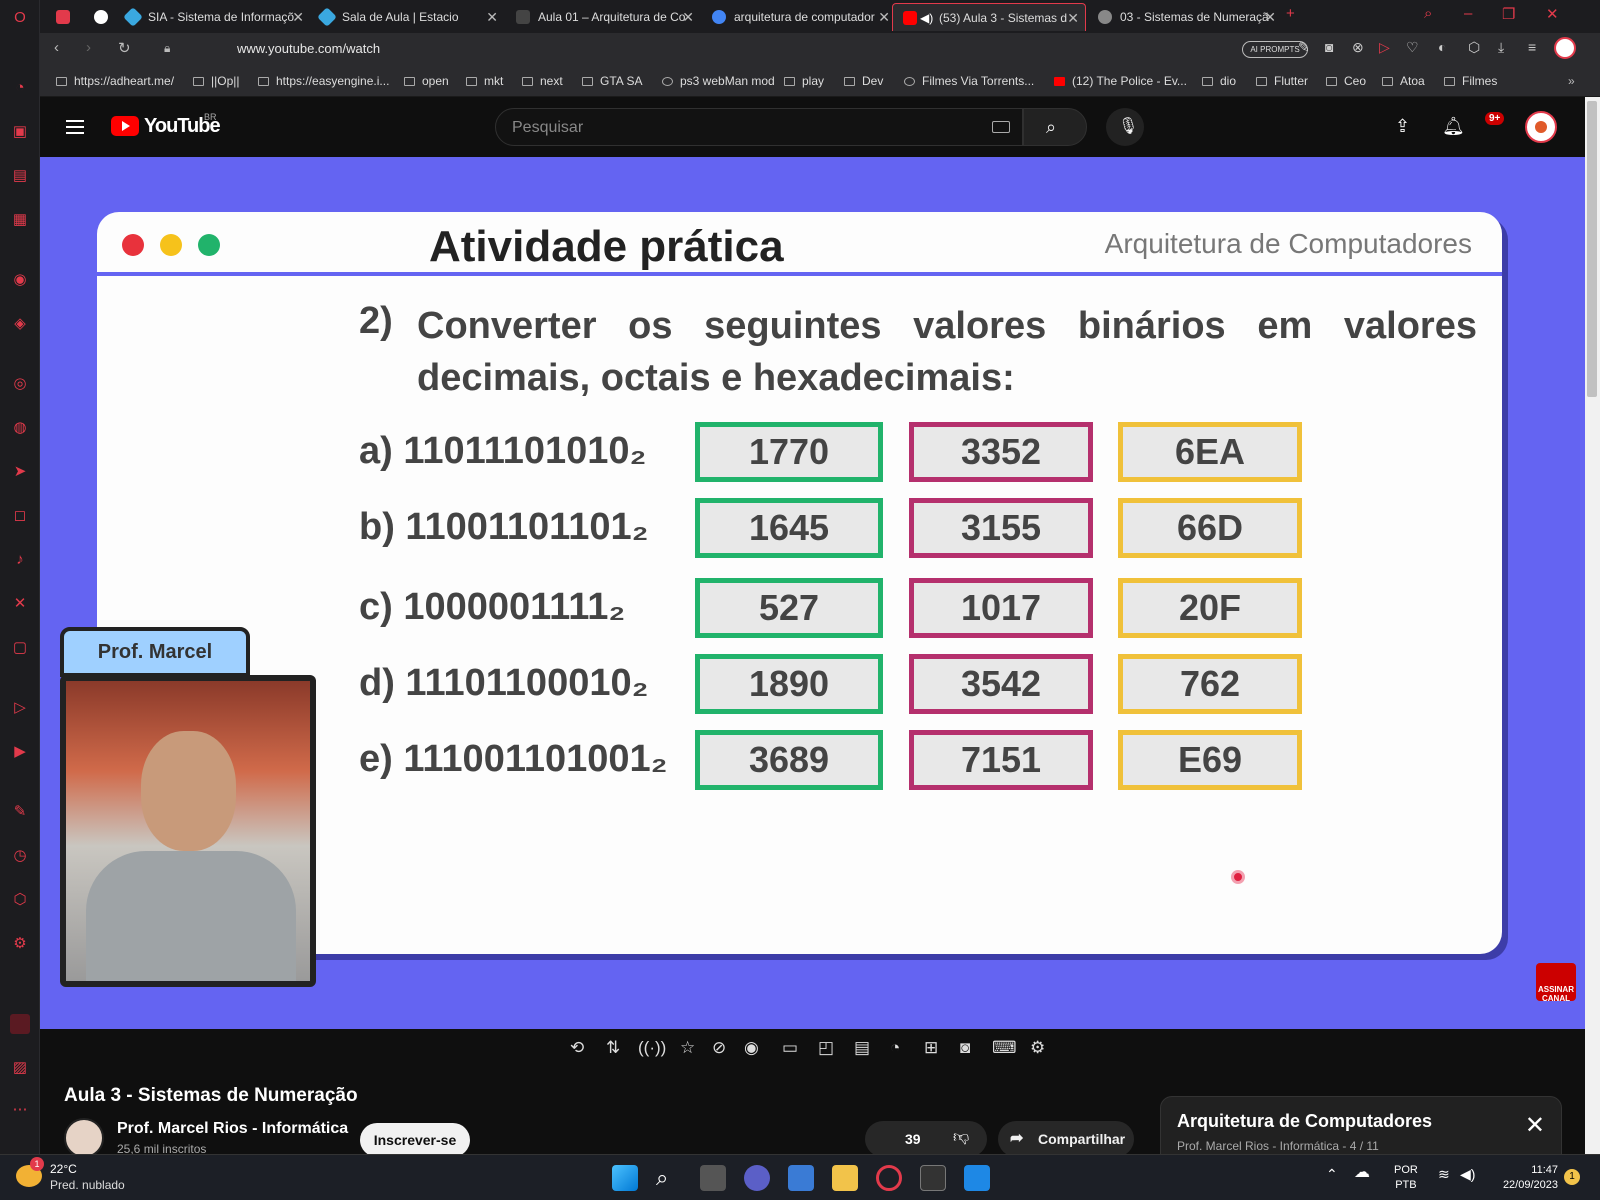 This screenshot has height=1200, width=1600. I want to click on more-icon: ⋯, so click(20, 1110).